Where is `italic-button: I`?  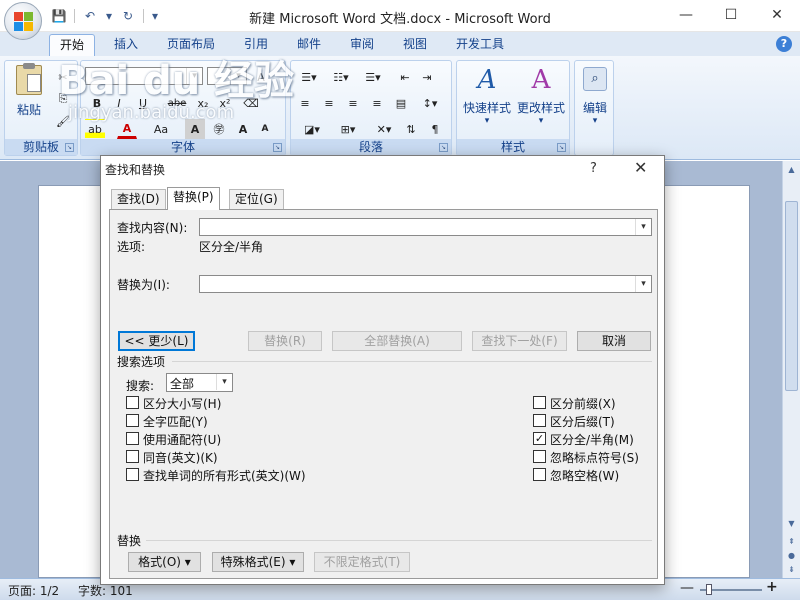 italic-button: I is located at coordinates (119, 103).